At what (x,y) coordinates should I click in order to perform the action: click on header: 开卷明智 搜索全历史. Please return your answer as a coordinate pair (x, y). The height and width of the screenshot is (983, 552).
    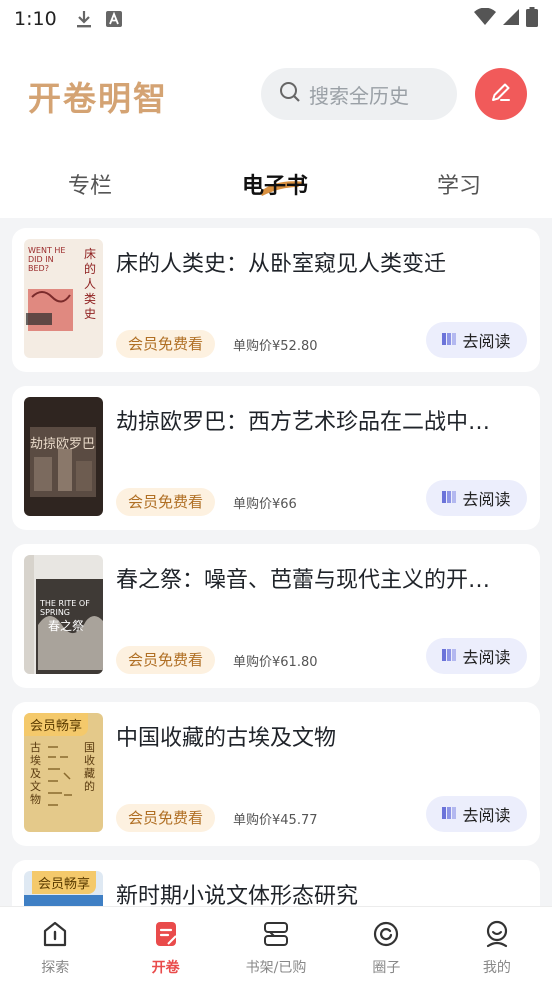
    Looking at the image, I should click on (276, 94).